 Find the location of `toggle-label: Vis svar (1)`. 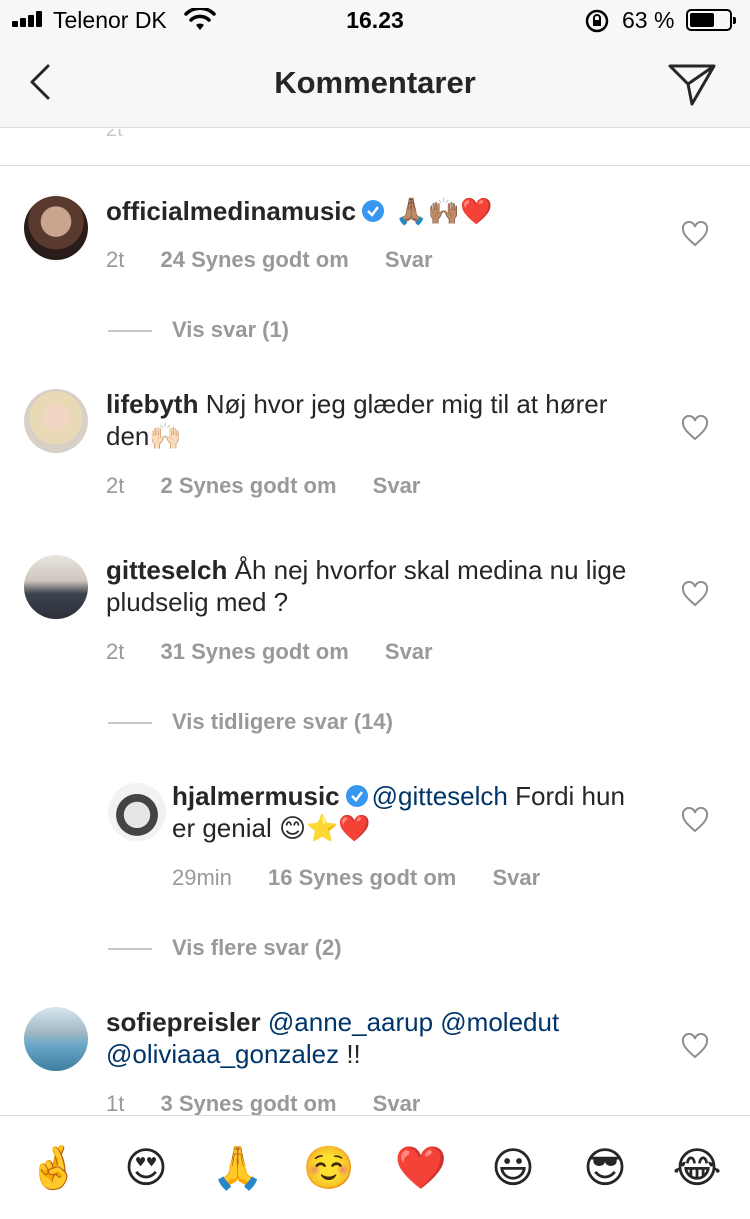

toggle-label: Vis svar (1) is located at coordinates (231, 329).